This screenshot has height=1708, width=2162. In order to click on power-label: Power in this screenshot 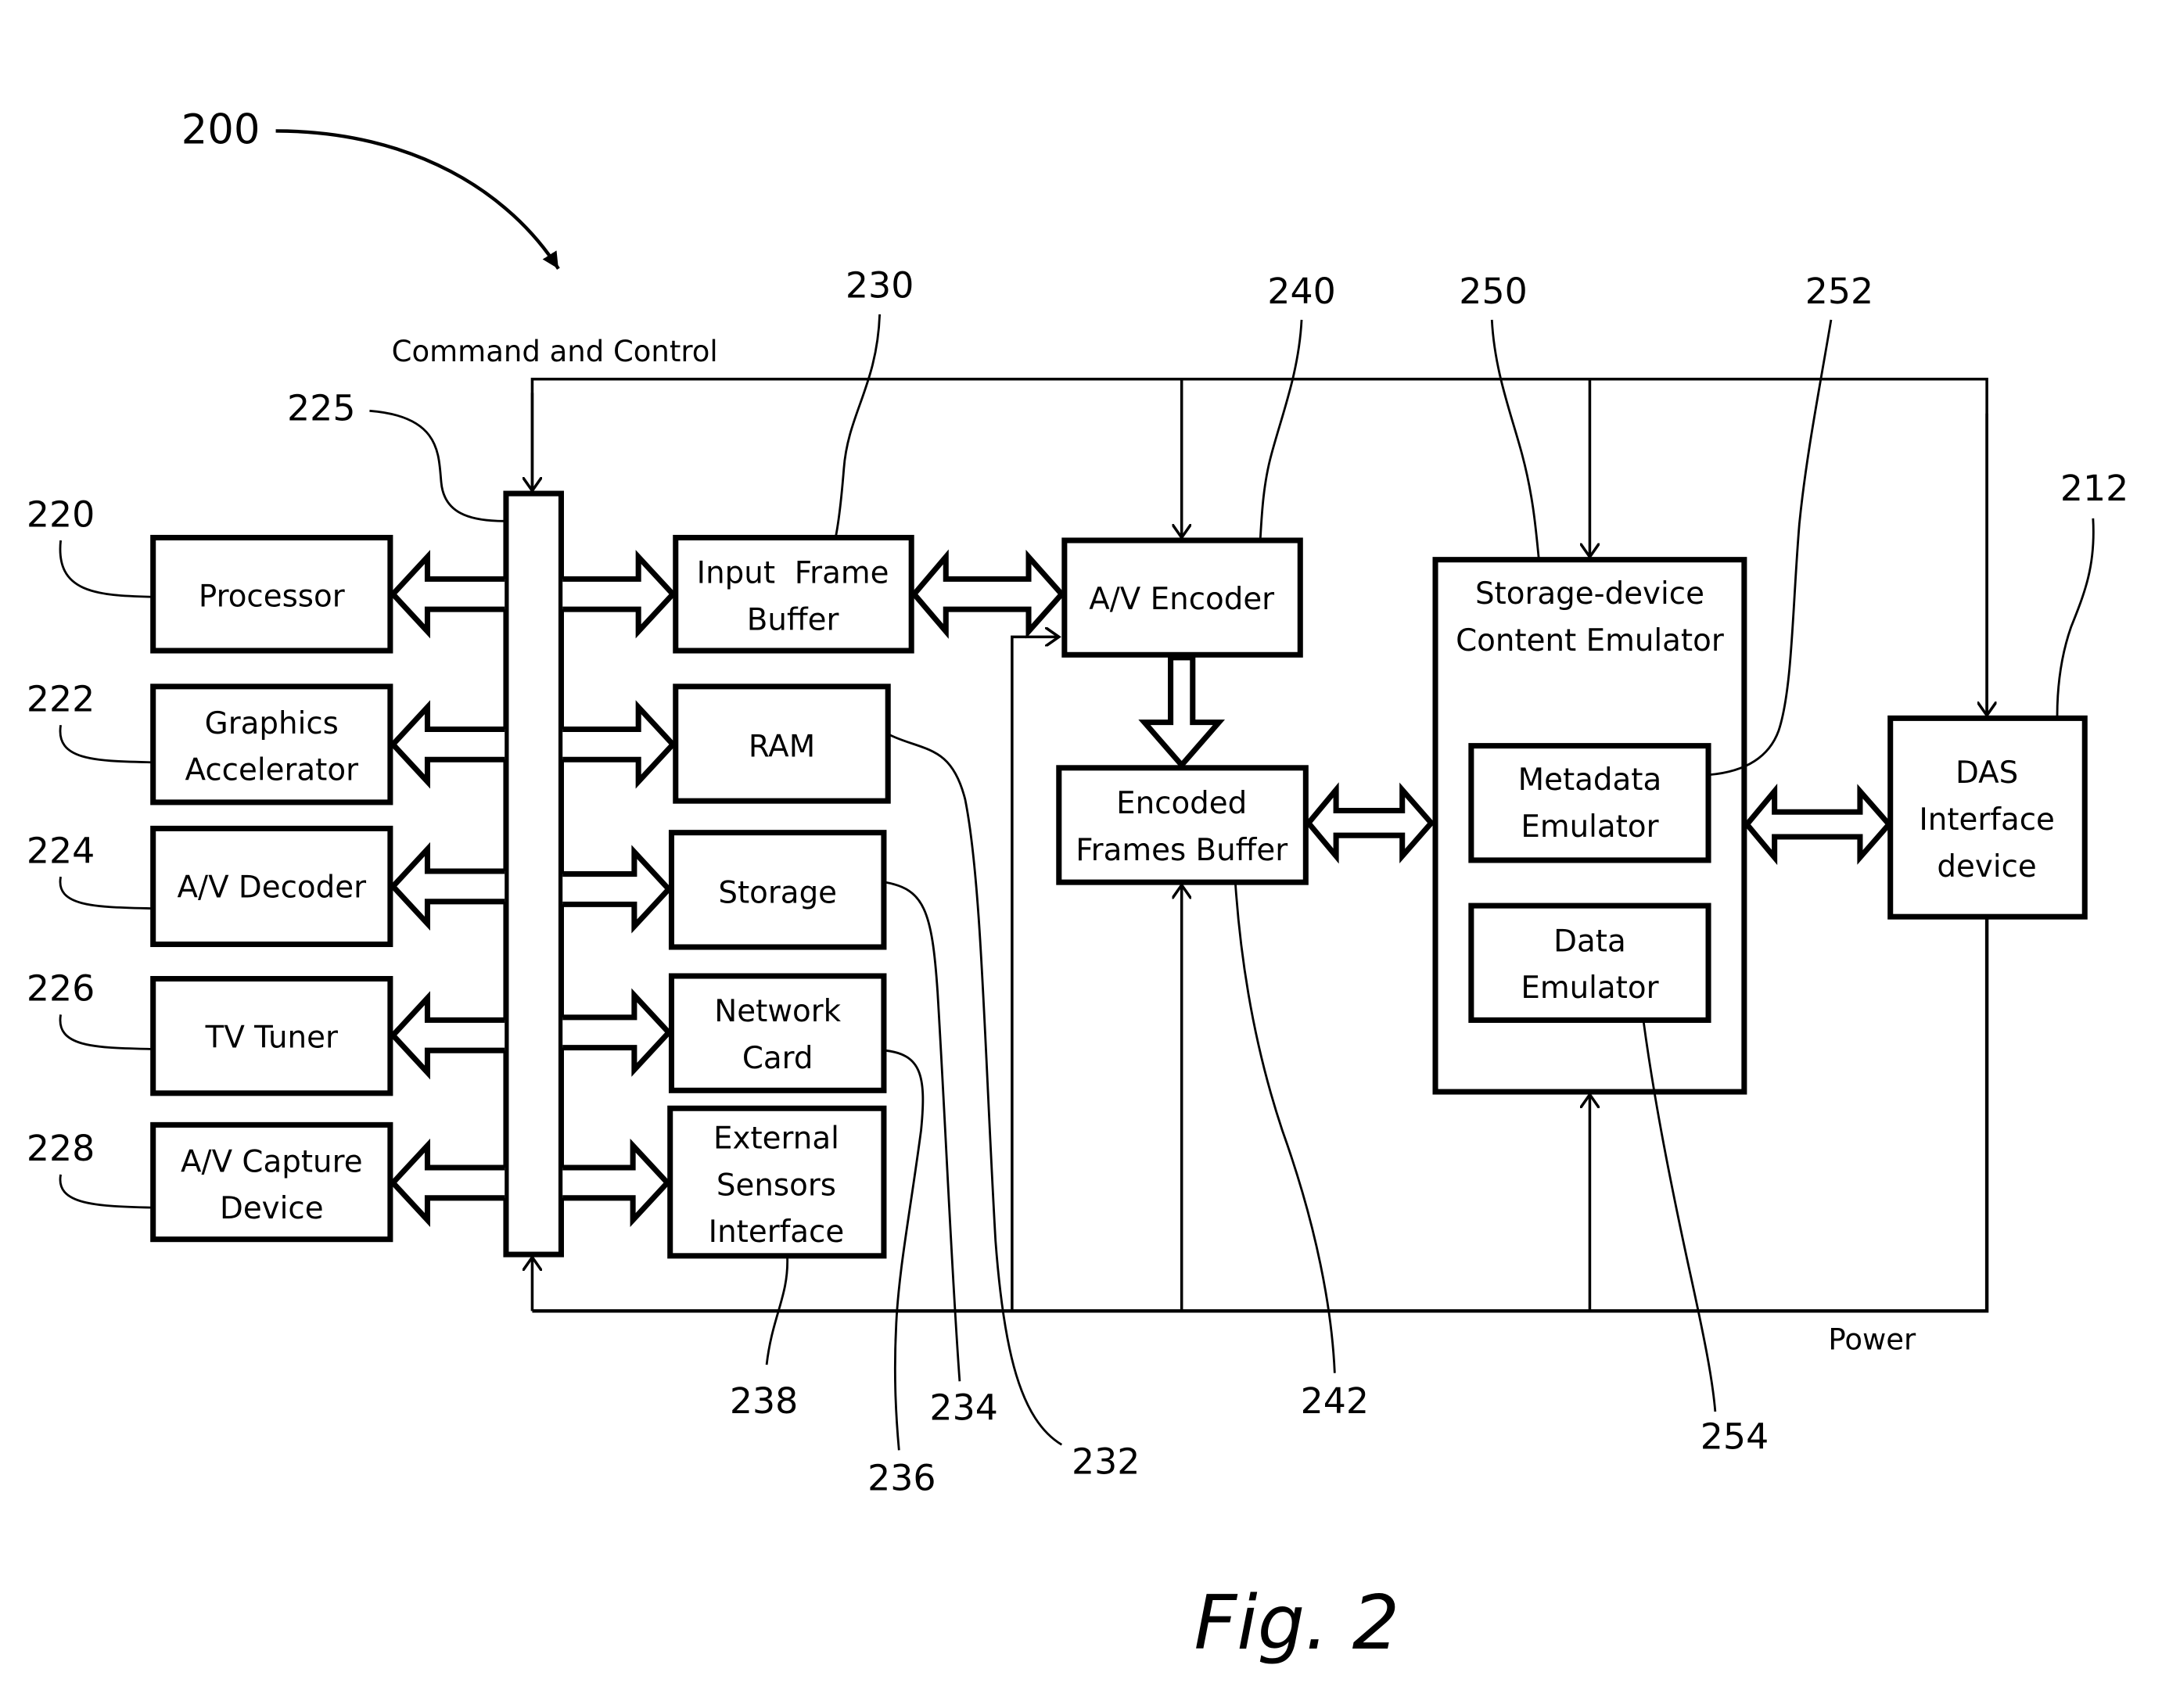, I will do `click(1872, 1340)`.